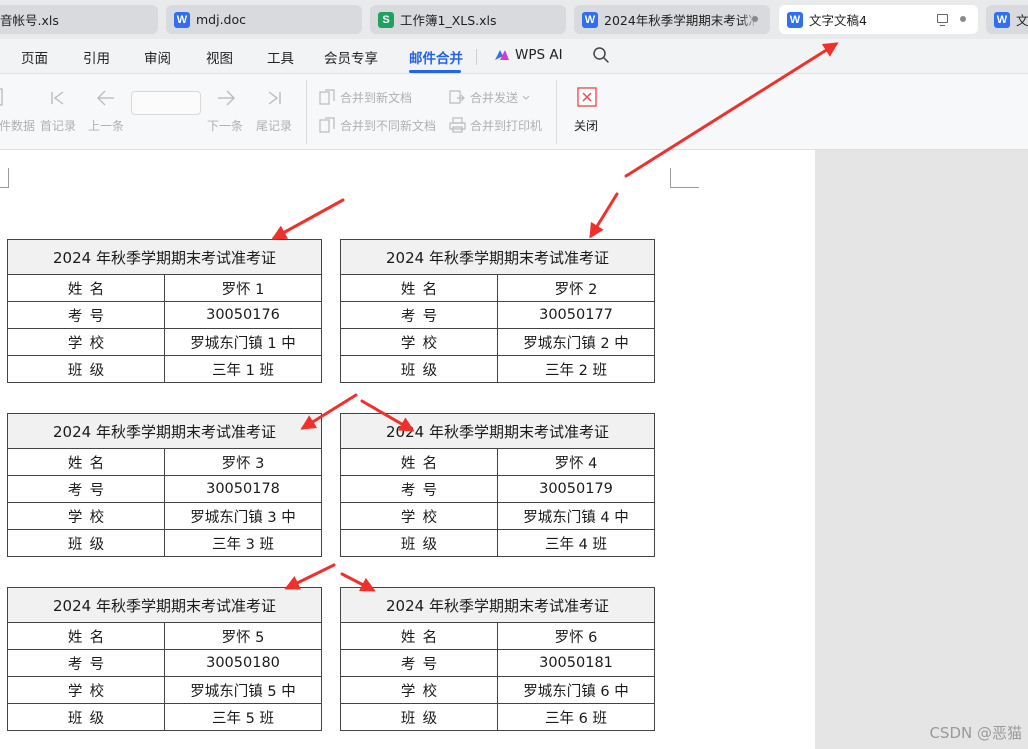 The image size is (1028, 749). I want to click on merge-new-doc-button: 合并到新文档, so click(376, 97).